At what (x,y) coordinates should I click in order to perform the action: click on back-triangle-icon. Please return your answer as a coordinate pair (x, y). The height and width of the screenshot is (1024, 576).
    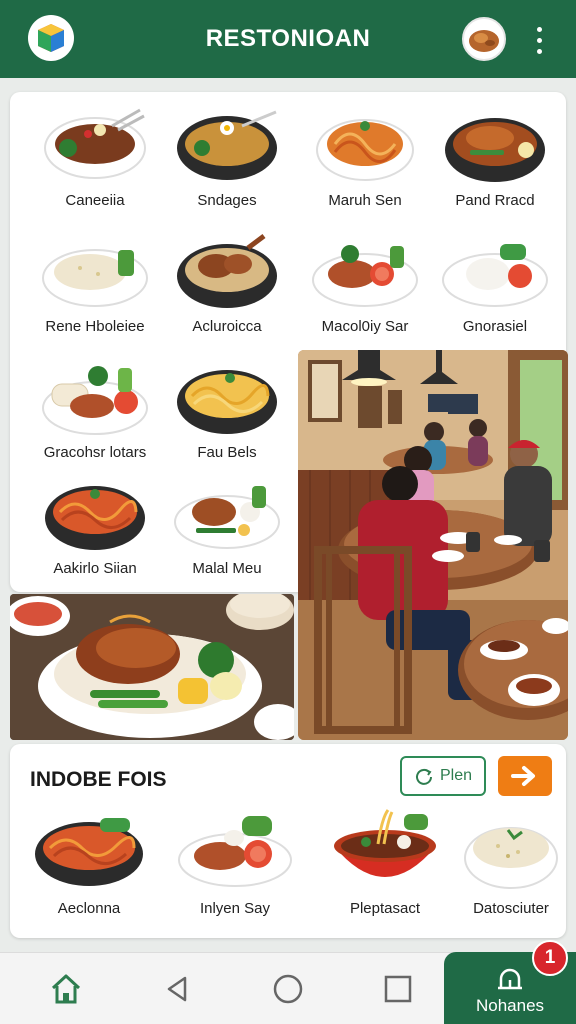
    Looking at the image, I should click on (177, 989).